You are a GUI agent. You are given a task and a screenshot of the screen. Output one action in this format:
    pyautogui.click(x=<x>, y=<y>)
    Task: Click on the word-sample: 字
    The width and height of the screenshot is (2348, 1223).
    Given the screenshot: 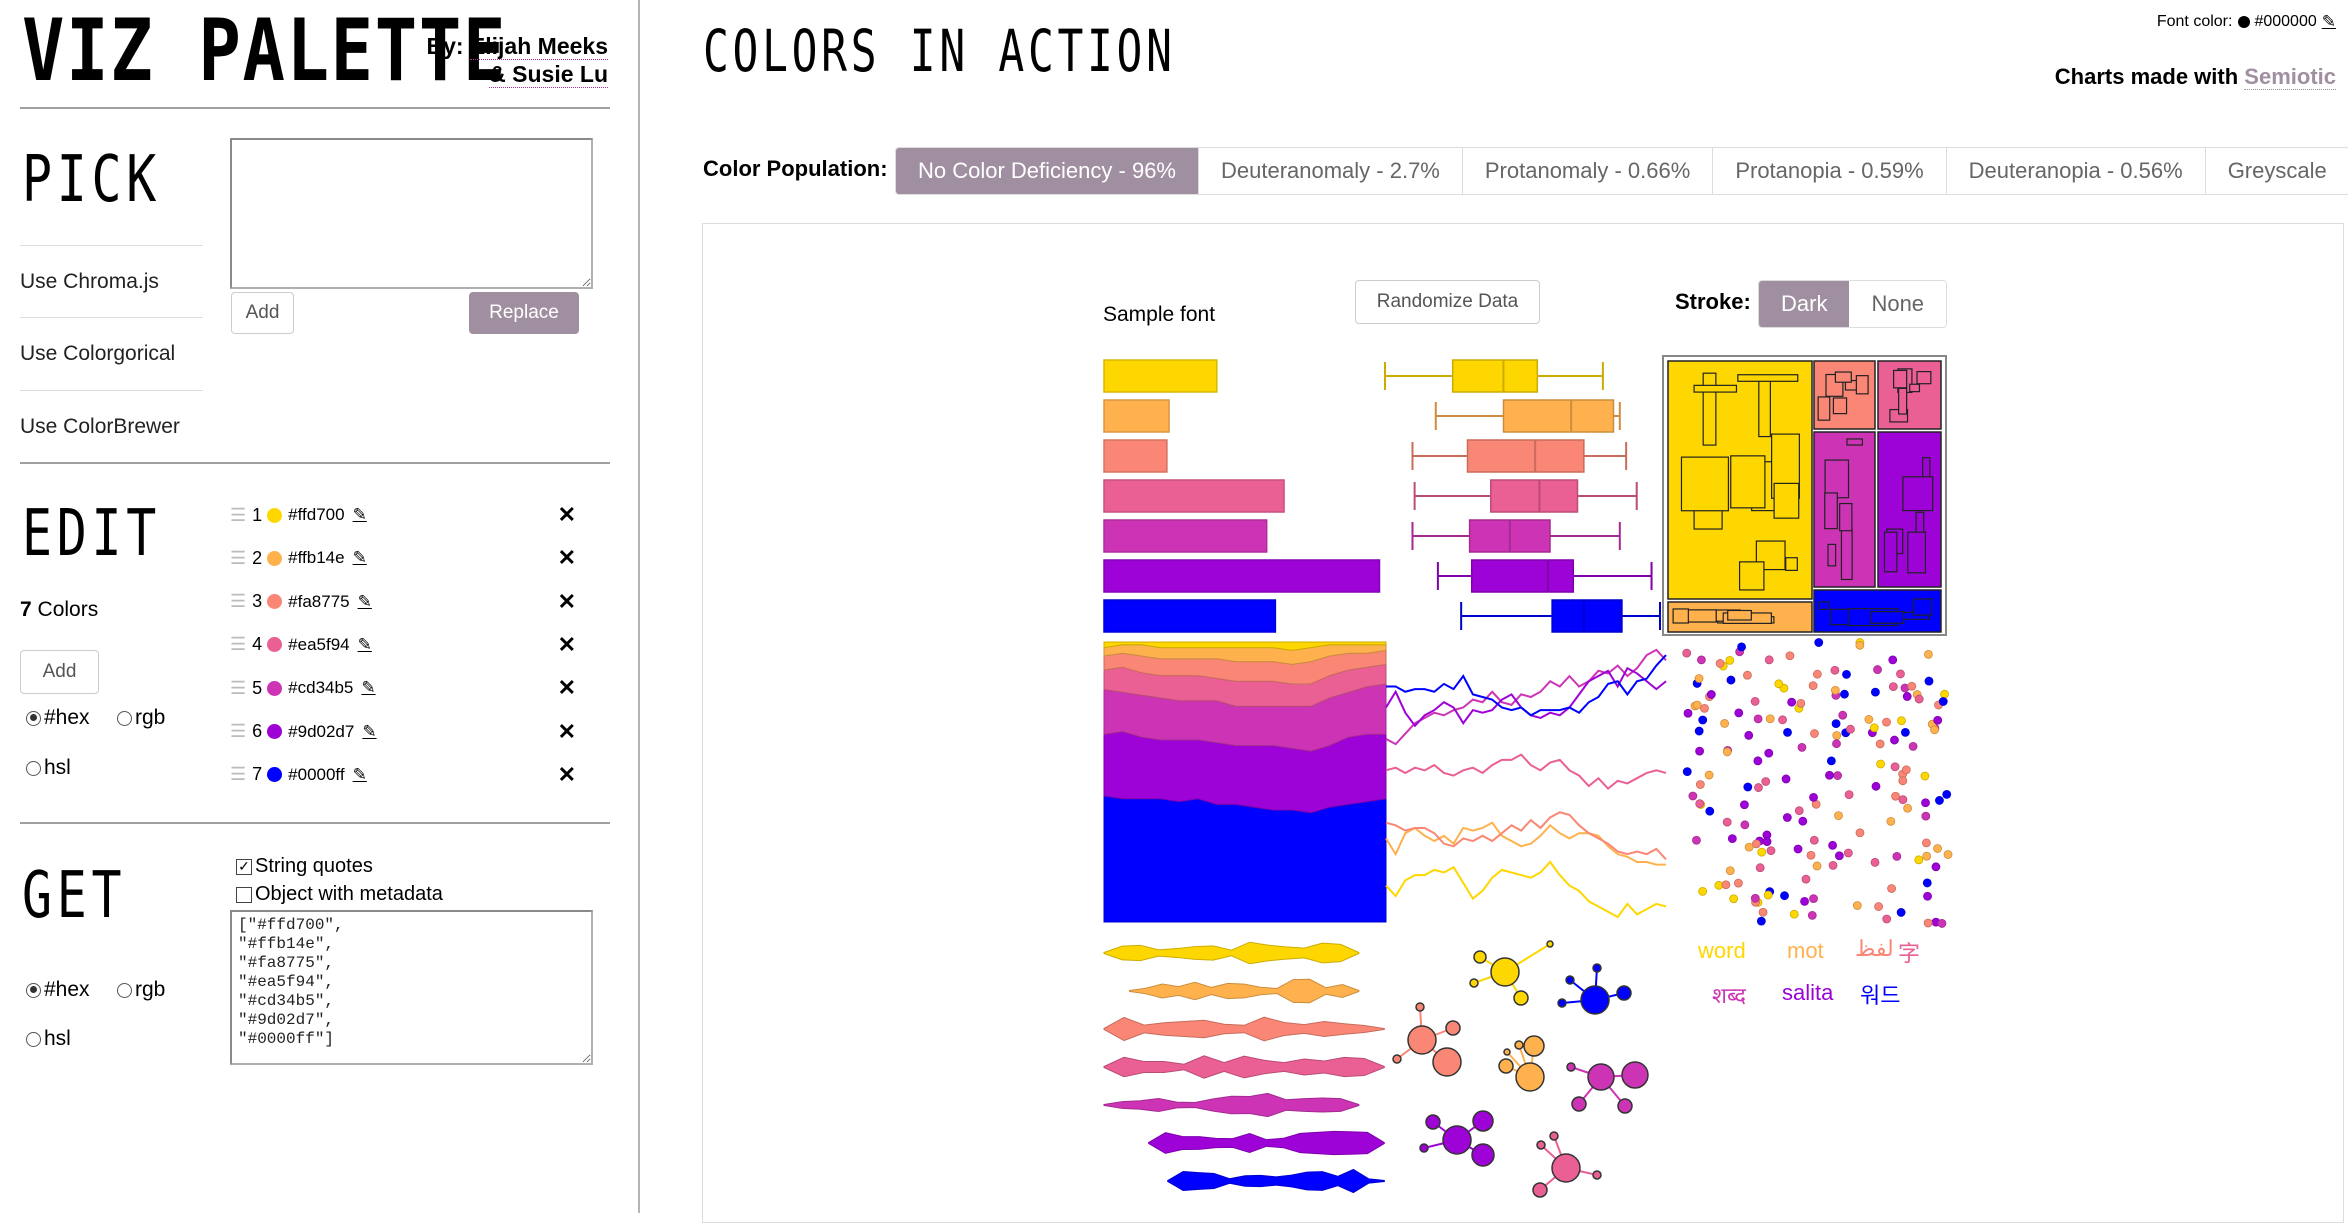 What is the action you would take?
    pyautogui.click(x=1909, y=953)
    